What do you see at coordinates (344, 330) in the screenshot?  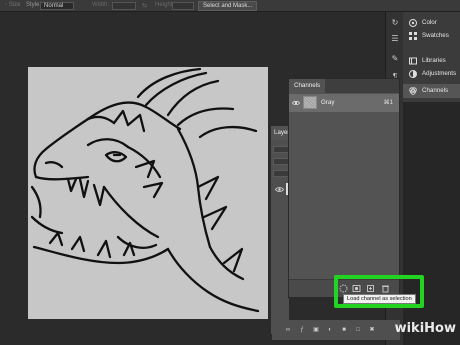 I see `group-folder-icon: ■` at bounding box center [344, 330].